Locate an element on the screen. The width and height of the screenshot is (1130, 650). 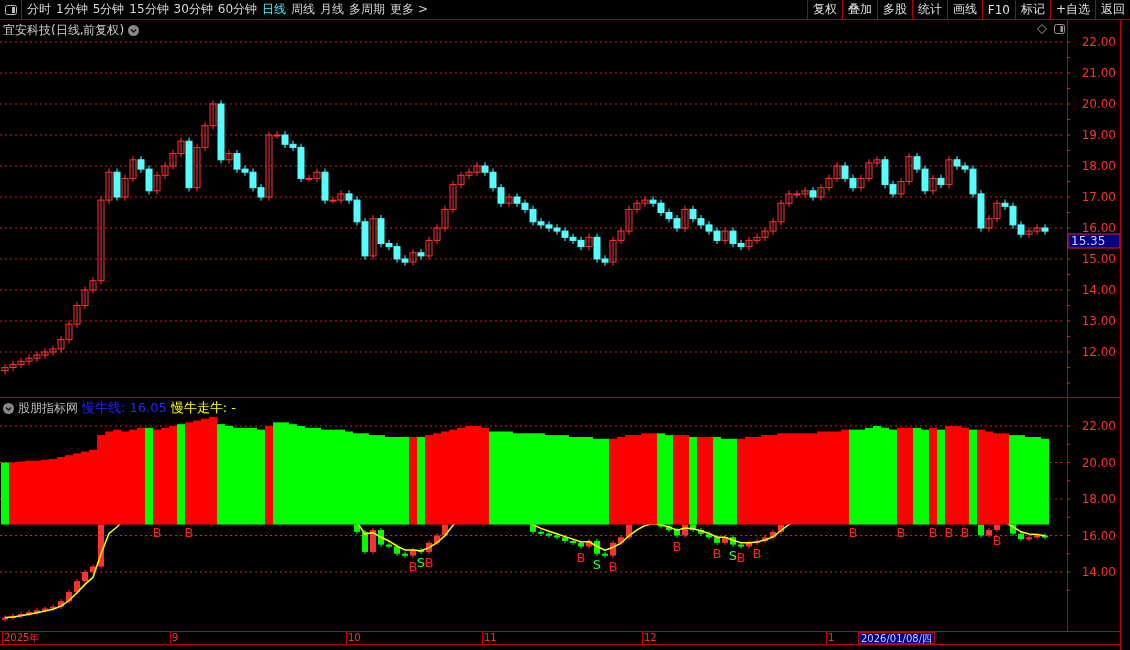
toolbar-button: 返回 is located at coordinates (1112, 9).